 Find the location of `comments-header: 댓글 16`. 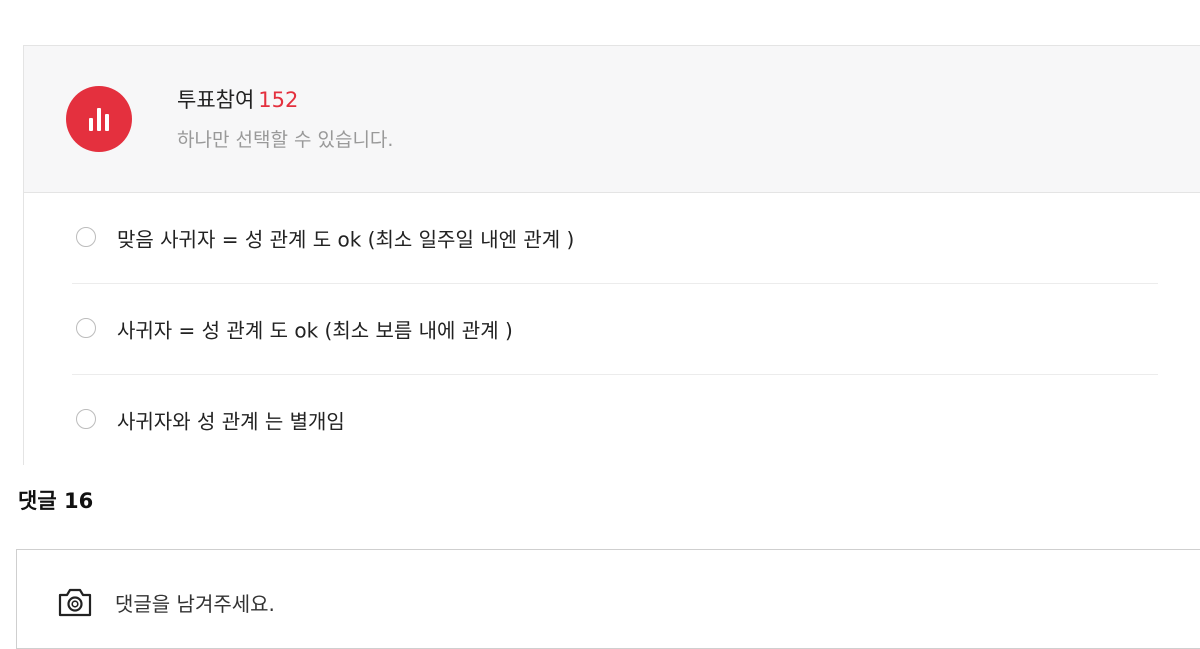

comments-header: 댓글 16 is located at coordinates (56, 501).